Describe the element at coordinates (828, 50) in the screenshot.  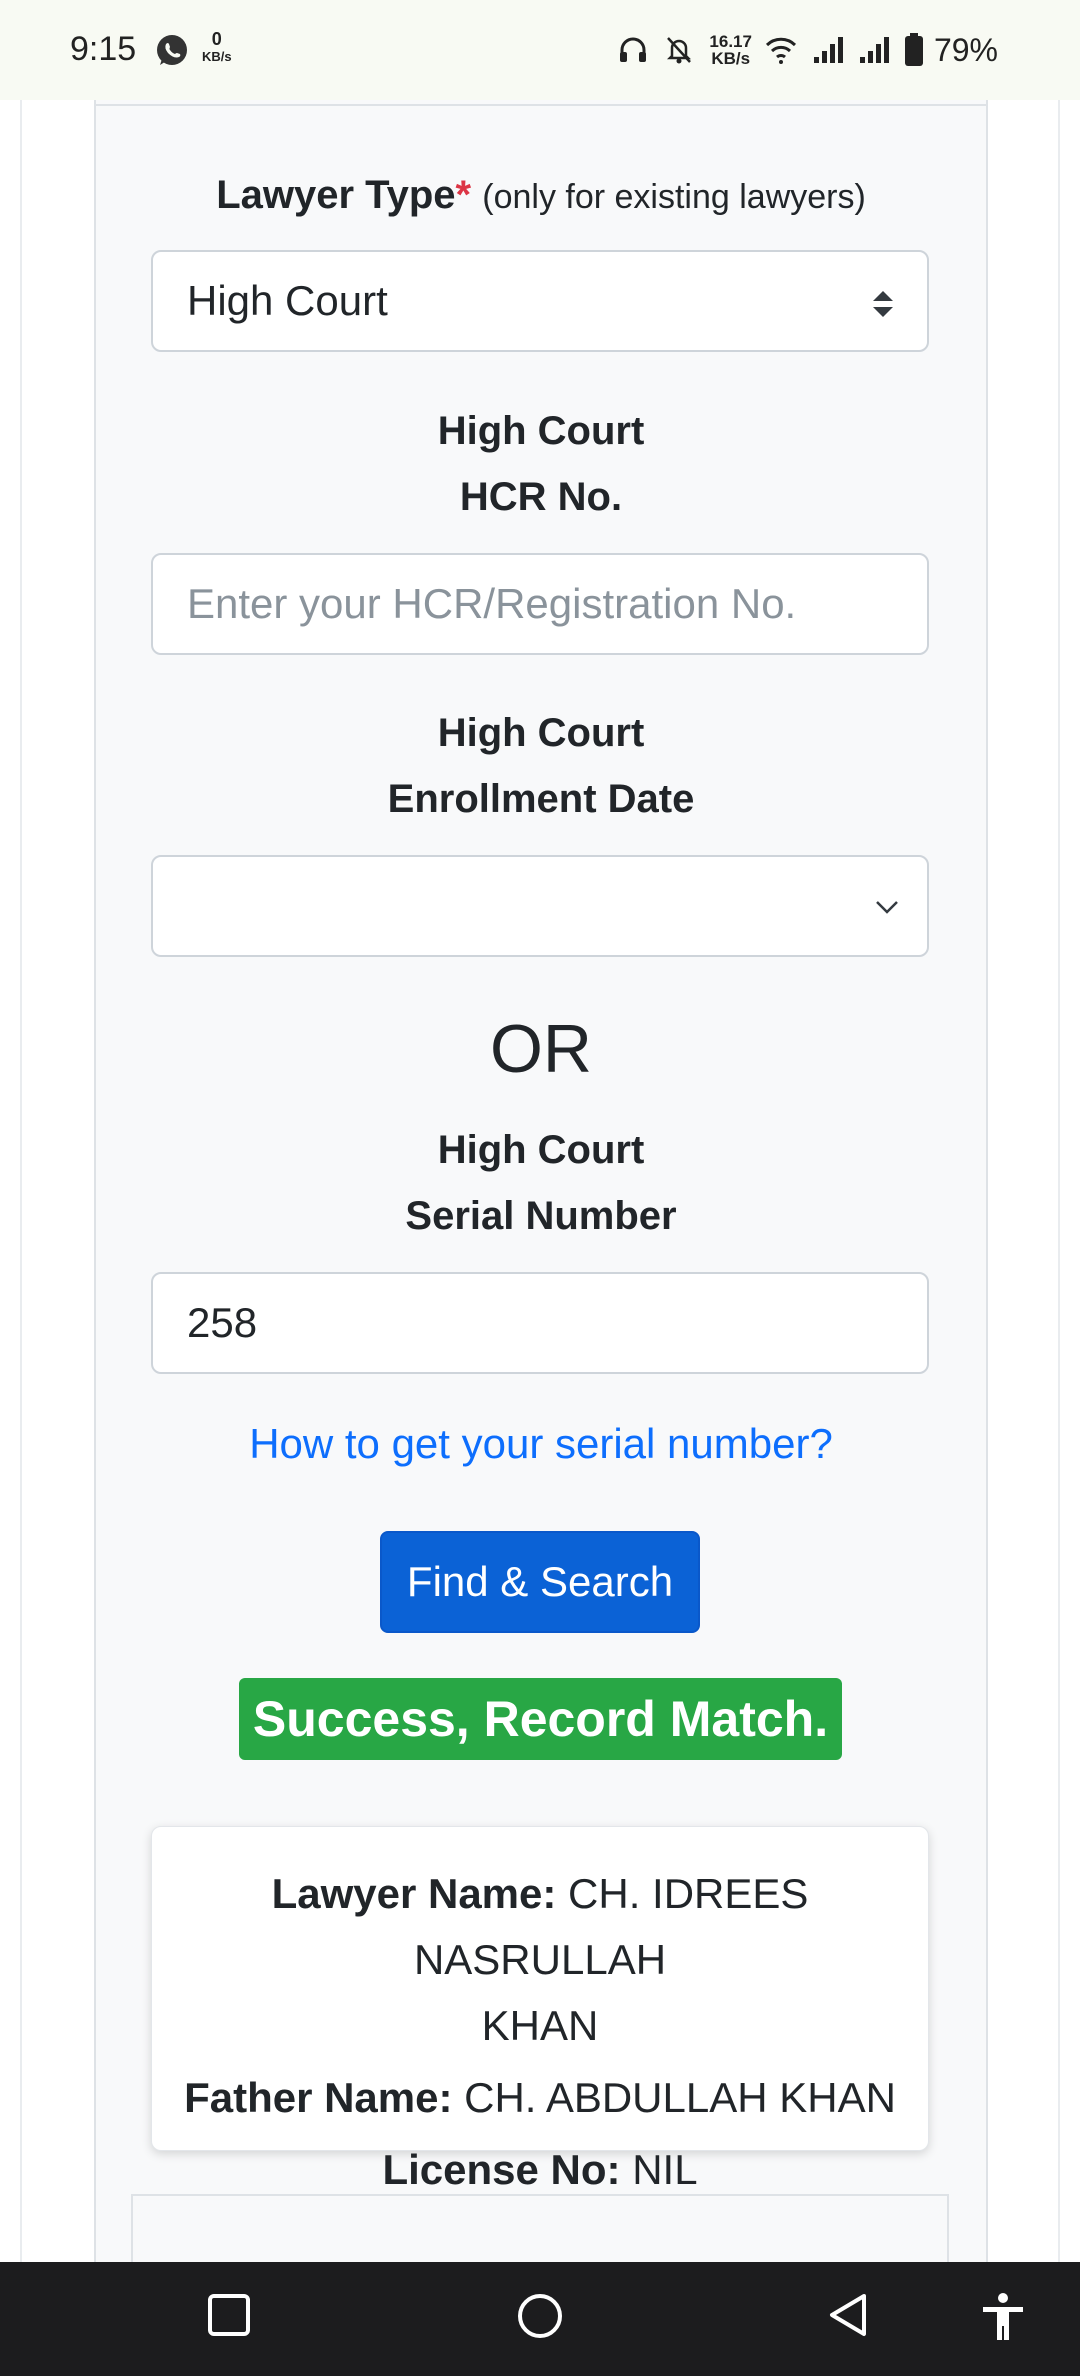
I see `signal-icon` at that location.